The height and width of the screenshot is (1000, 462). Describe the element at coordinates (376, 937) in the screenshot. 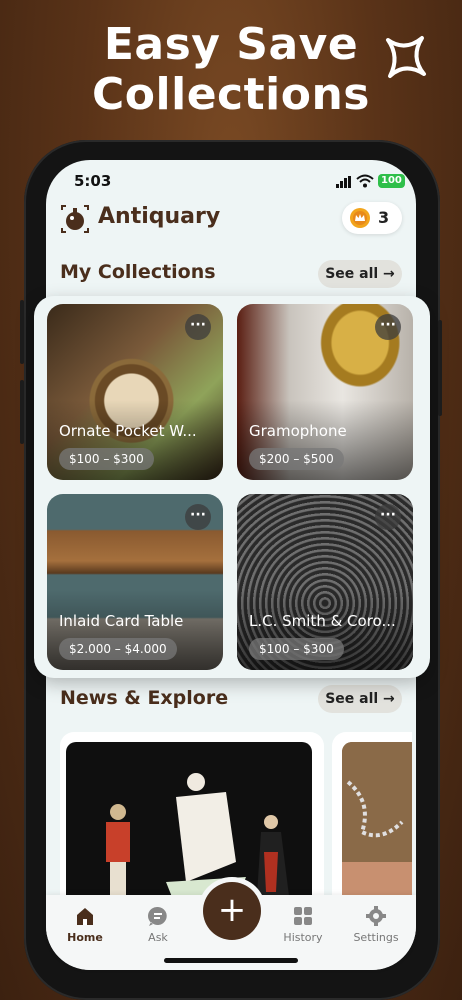

I see `tab-settings-label: Settings` at that location.